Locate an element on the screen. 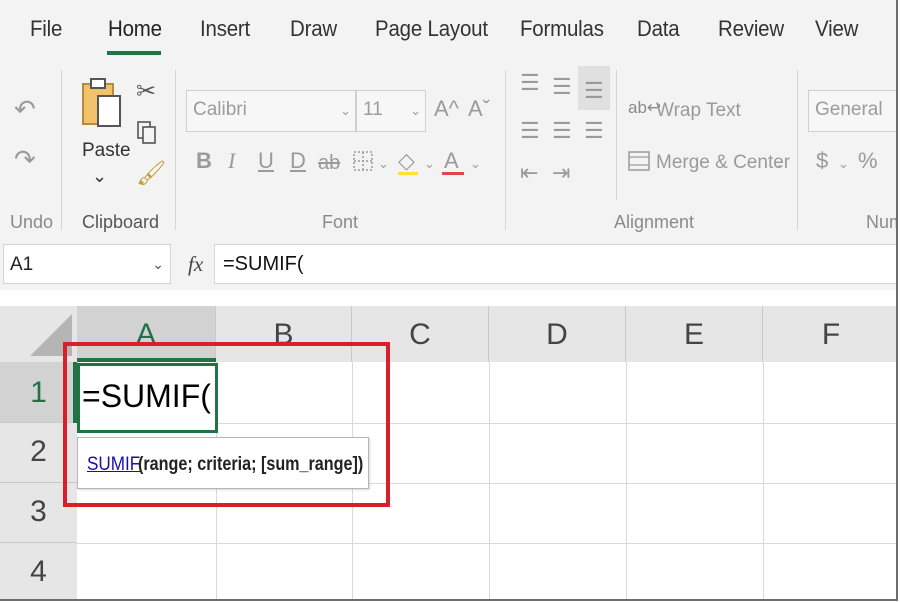 This screenshot has height=603, width=900. font-family-select: Calibri ⌄ is located at coordinates (271, 111).